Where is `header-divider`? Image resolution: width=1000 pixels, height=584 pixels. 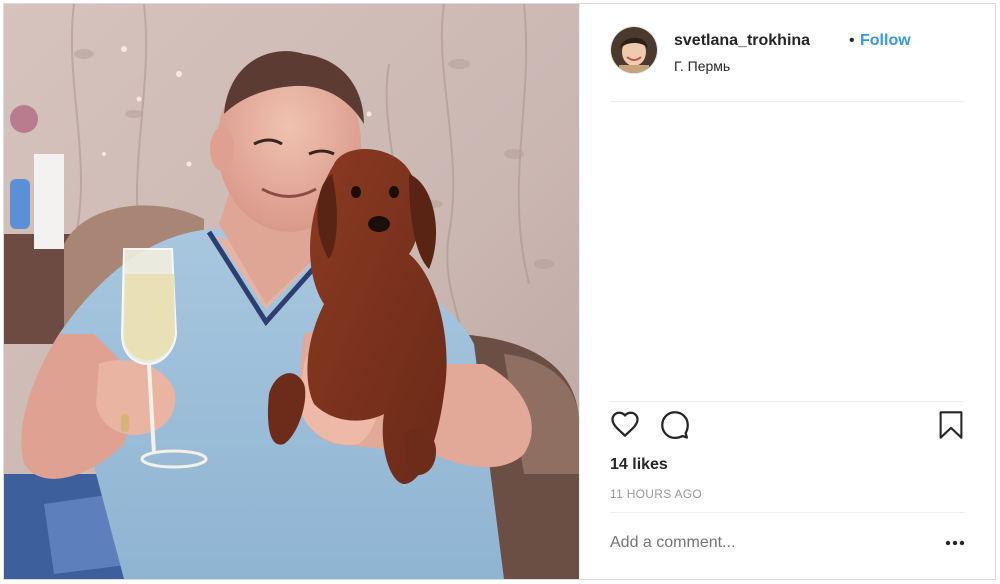 header-divider is located at coordinates (787, 101).